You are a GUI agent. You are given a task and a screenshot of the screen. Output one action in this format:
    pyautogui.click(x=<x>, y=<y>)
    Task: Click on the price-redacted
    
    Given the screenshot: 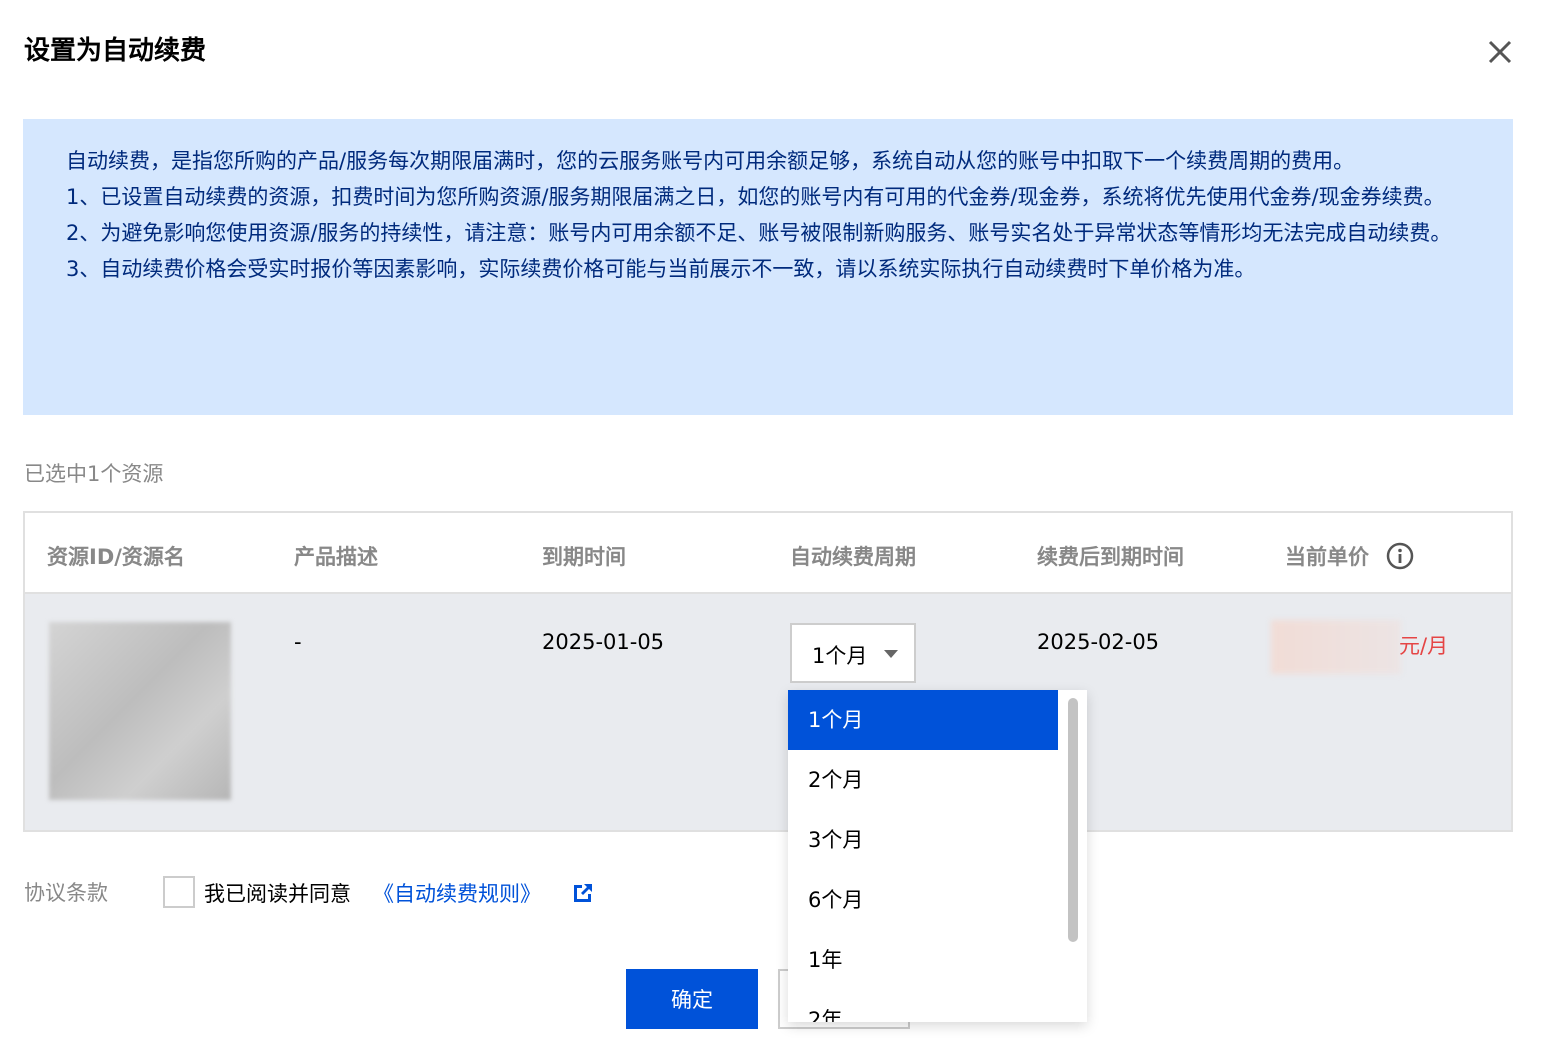 What is the action you would take?
    pyautogui.click(x=1336, y=647)
    